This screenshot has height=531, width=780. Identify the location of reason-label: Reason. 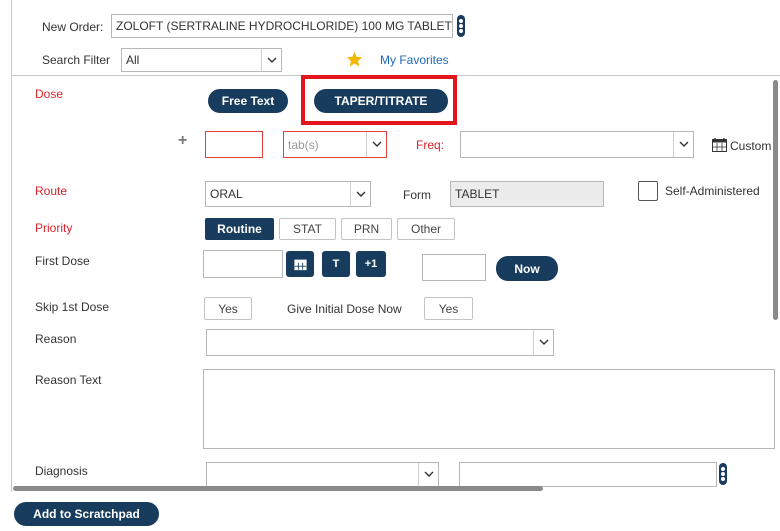
(56, 339).